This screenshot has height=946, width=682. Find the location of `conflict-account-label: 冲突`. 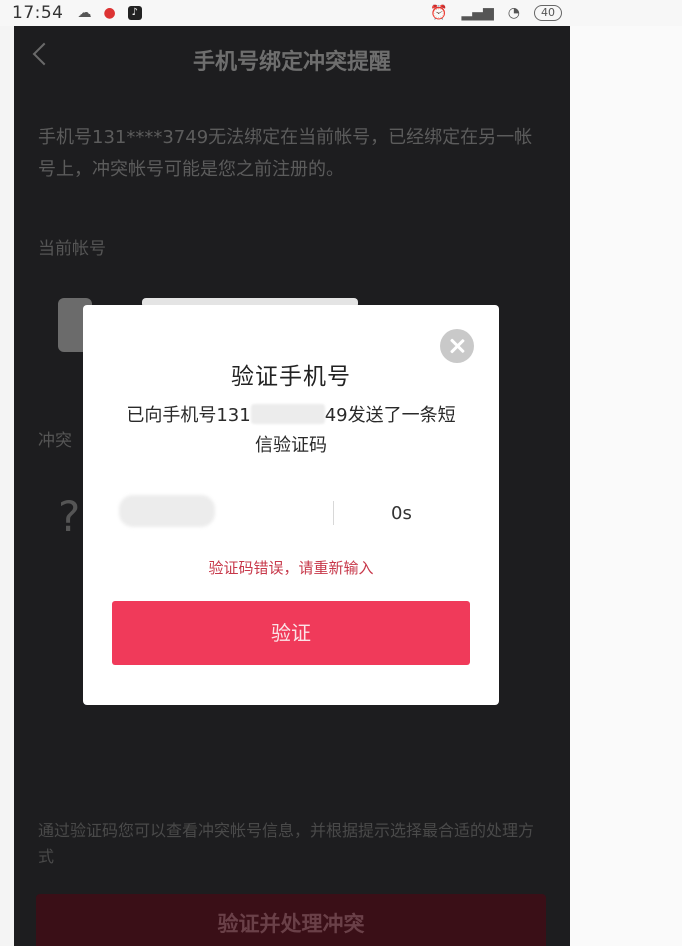

conflict-account-label: 冲突 is located at coordinates (55, 441).